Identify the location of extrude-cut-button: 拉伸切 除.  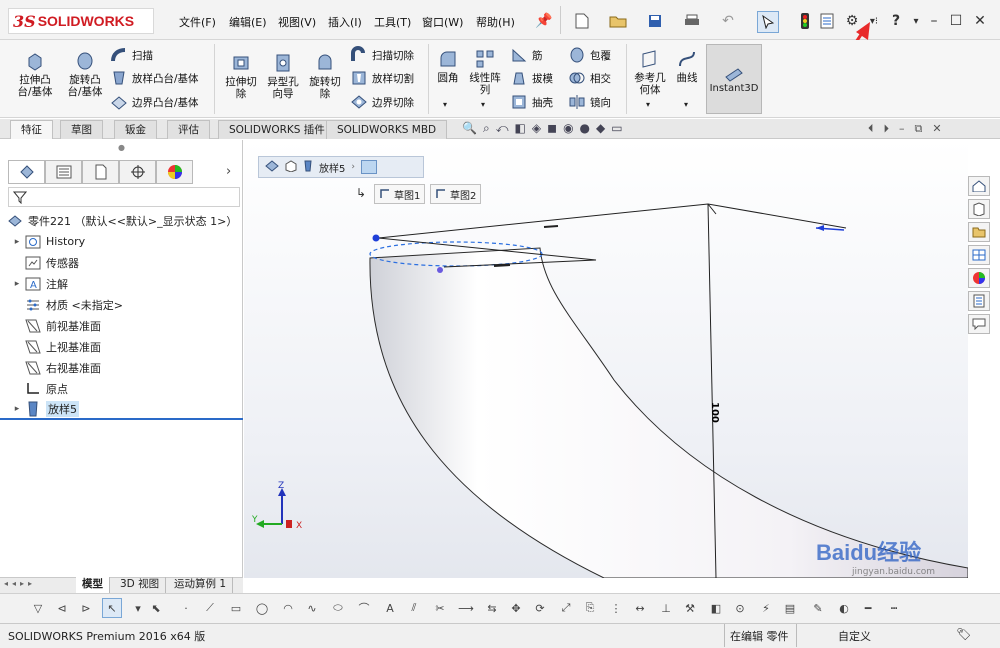
(241, 76).